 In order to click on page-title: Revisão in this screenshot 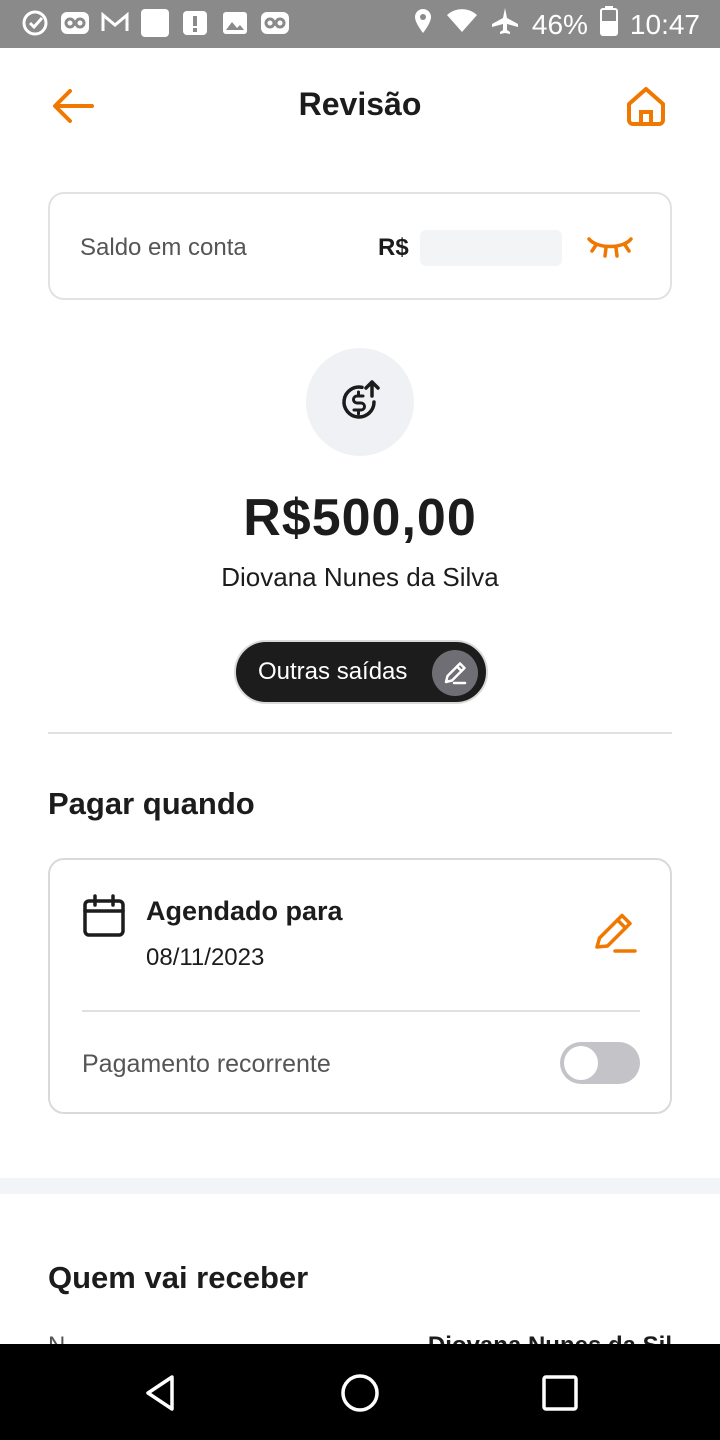, I will do `click(360, 104)`.